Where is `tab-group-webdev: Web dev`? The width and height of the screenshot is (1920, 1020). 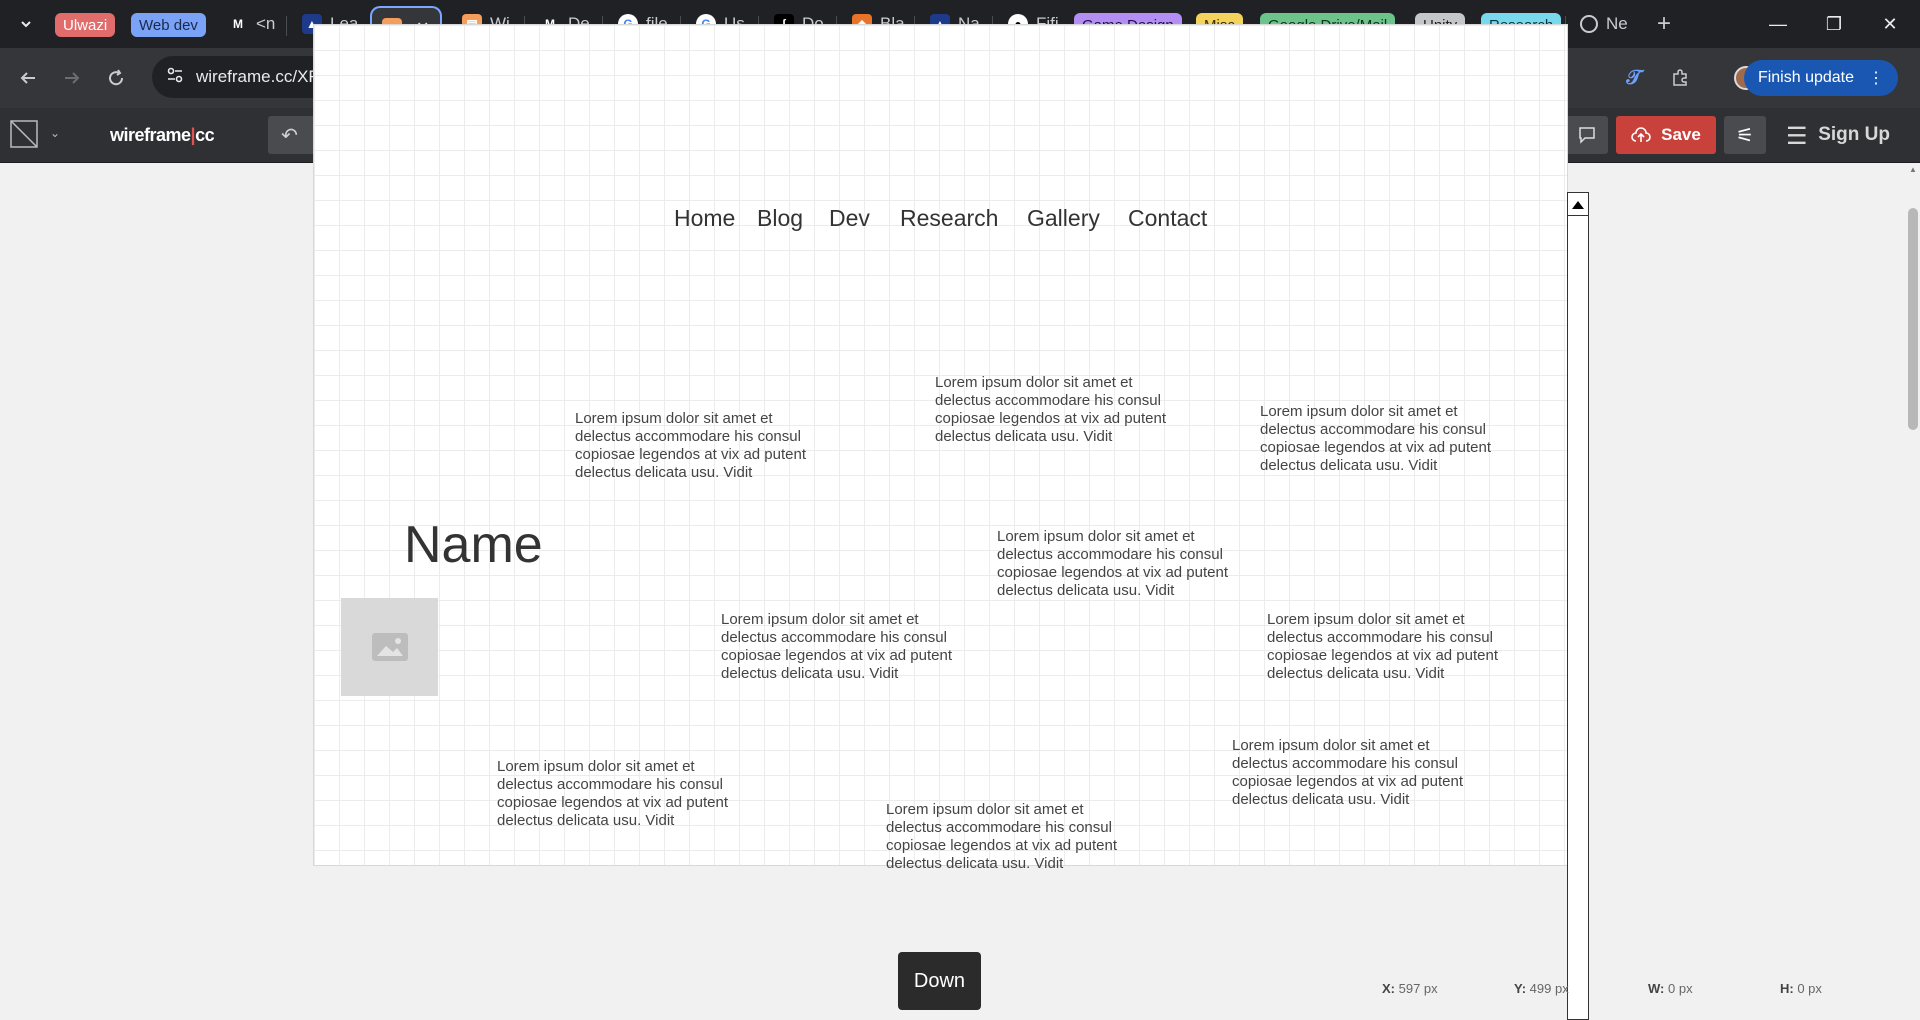 tab-group-webdev: Web dev is located at coordinates (168, 25).